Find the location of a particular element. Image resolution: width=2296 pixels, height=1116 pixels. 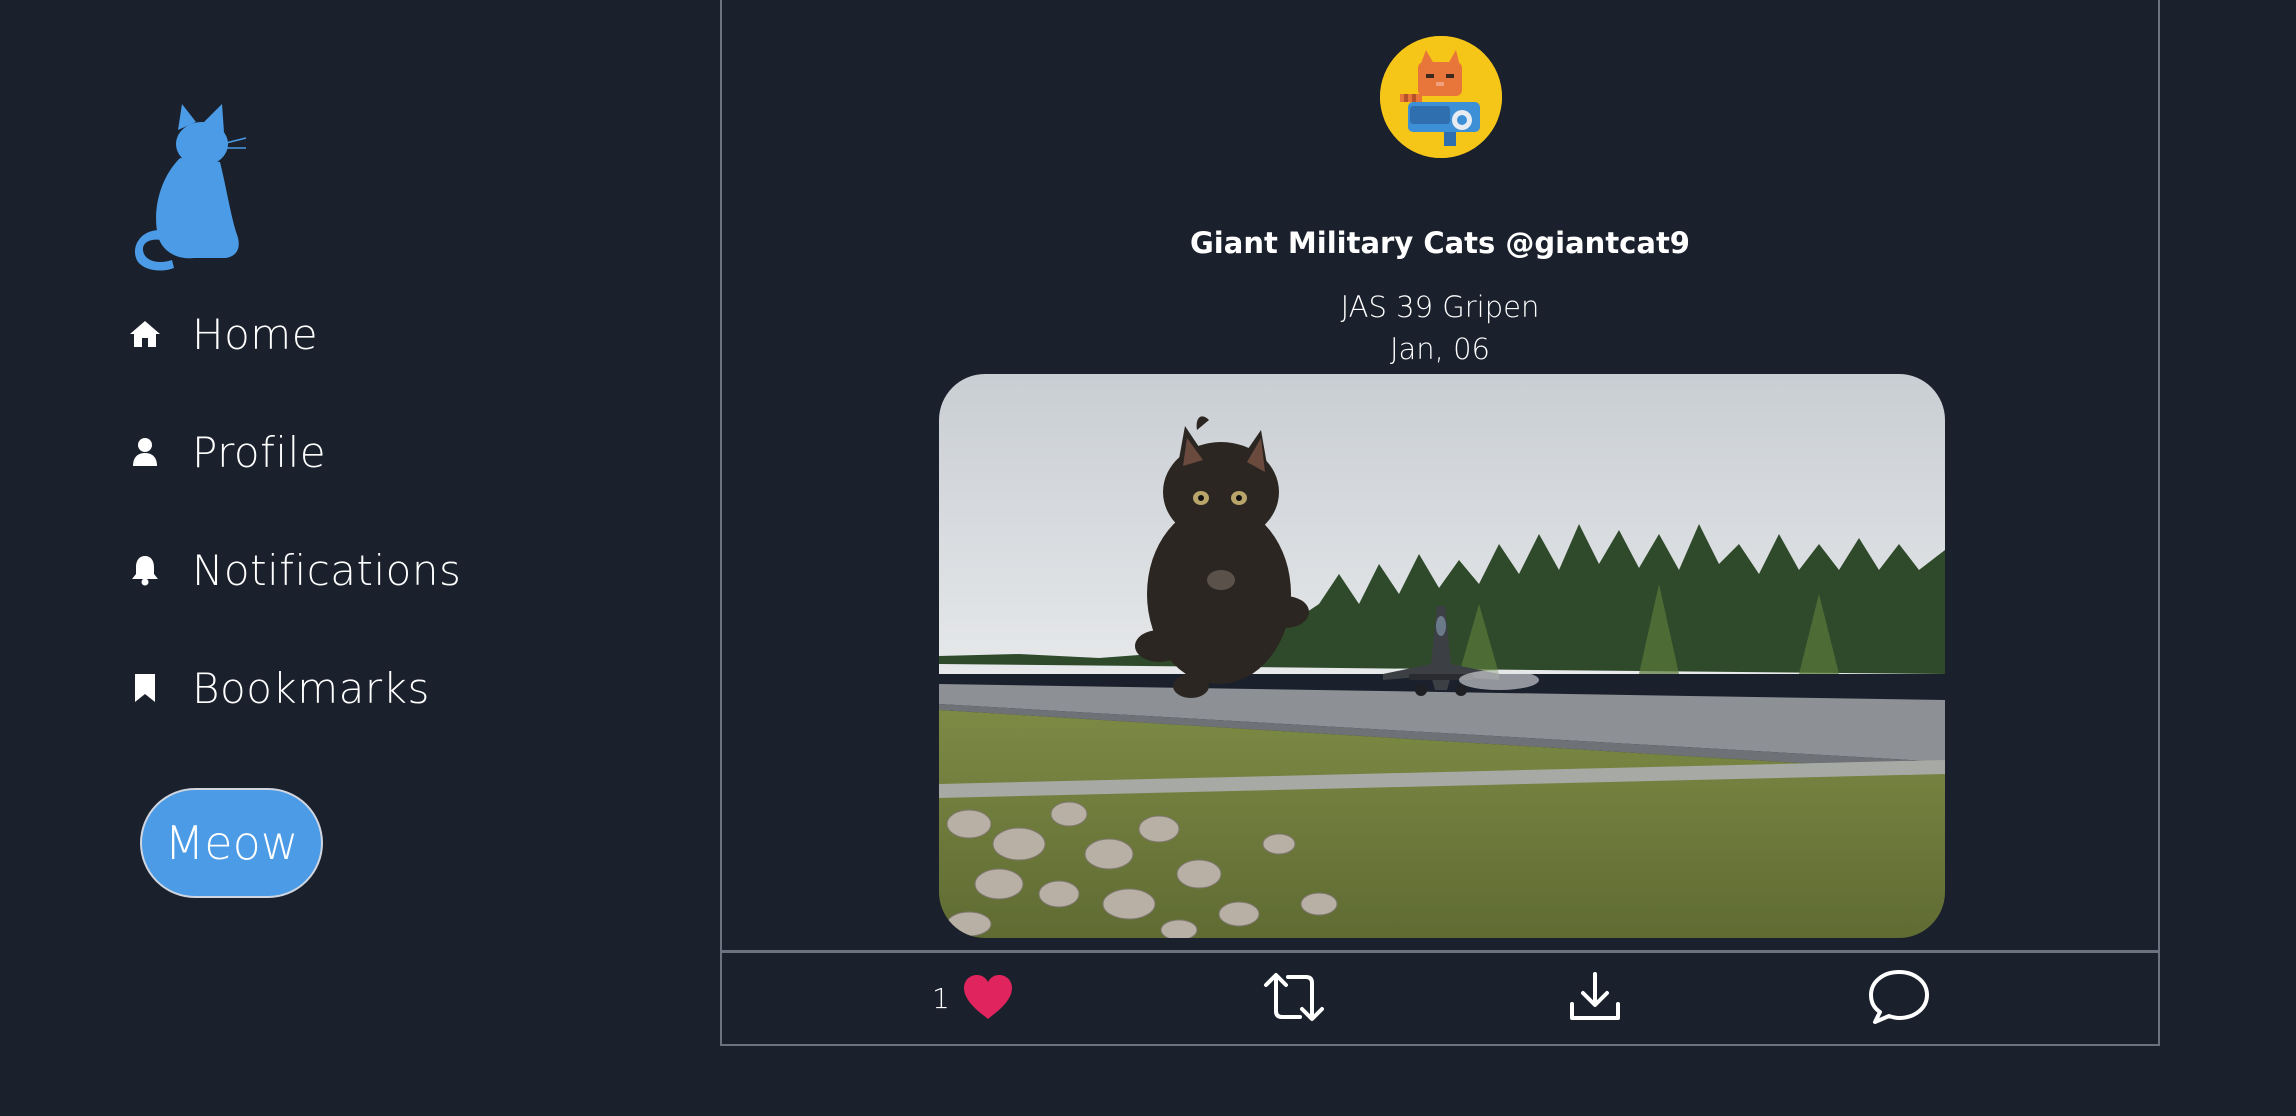

post-author: Giant Military Cats @giantcat9 is located at coordinates (1440, 243).